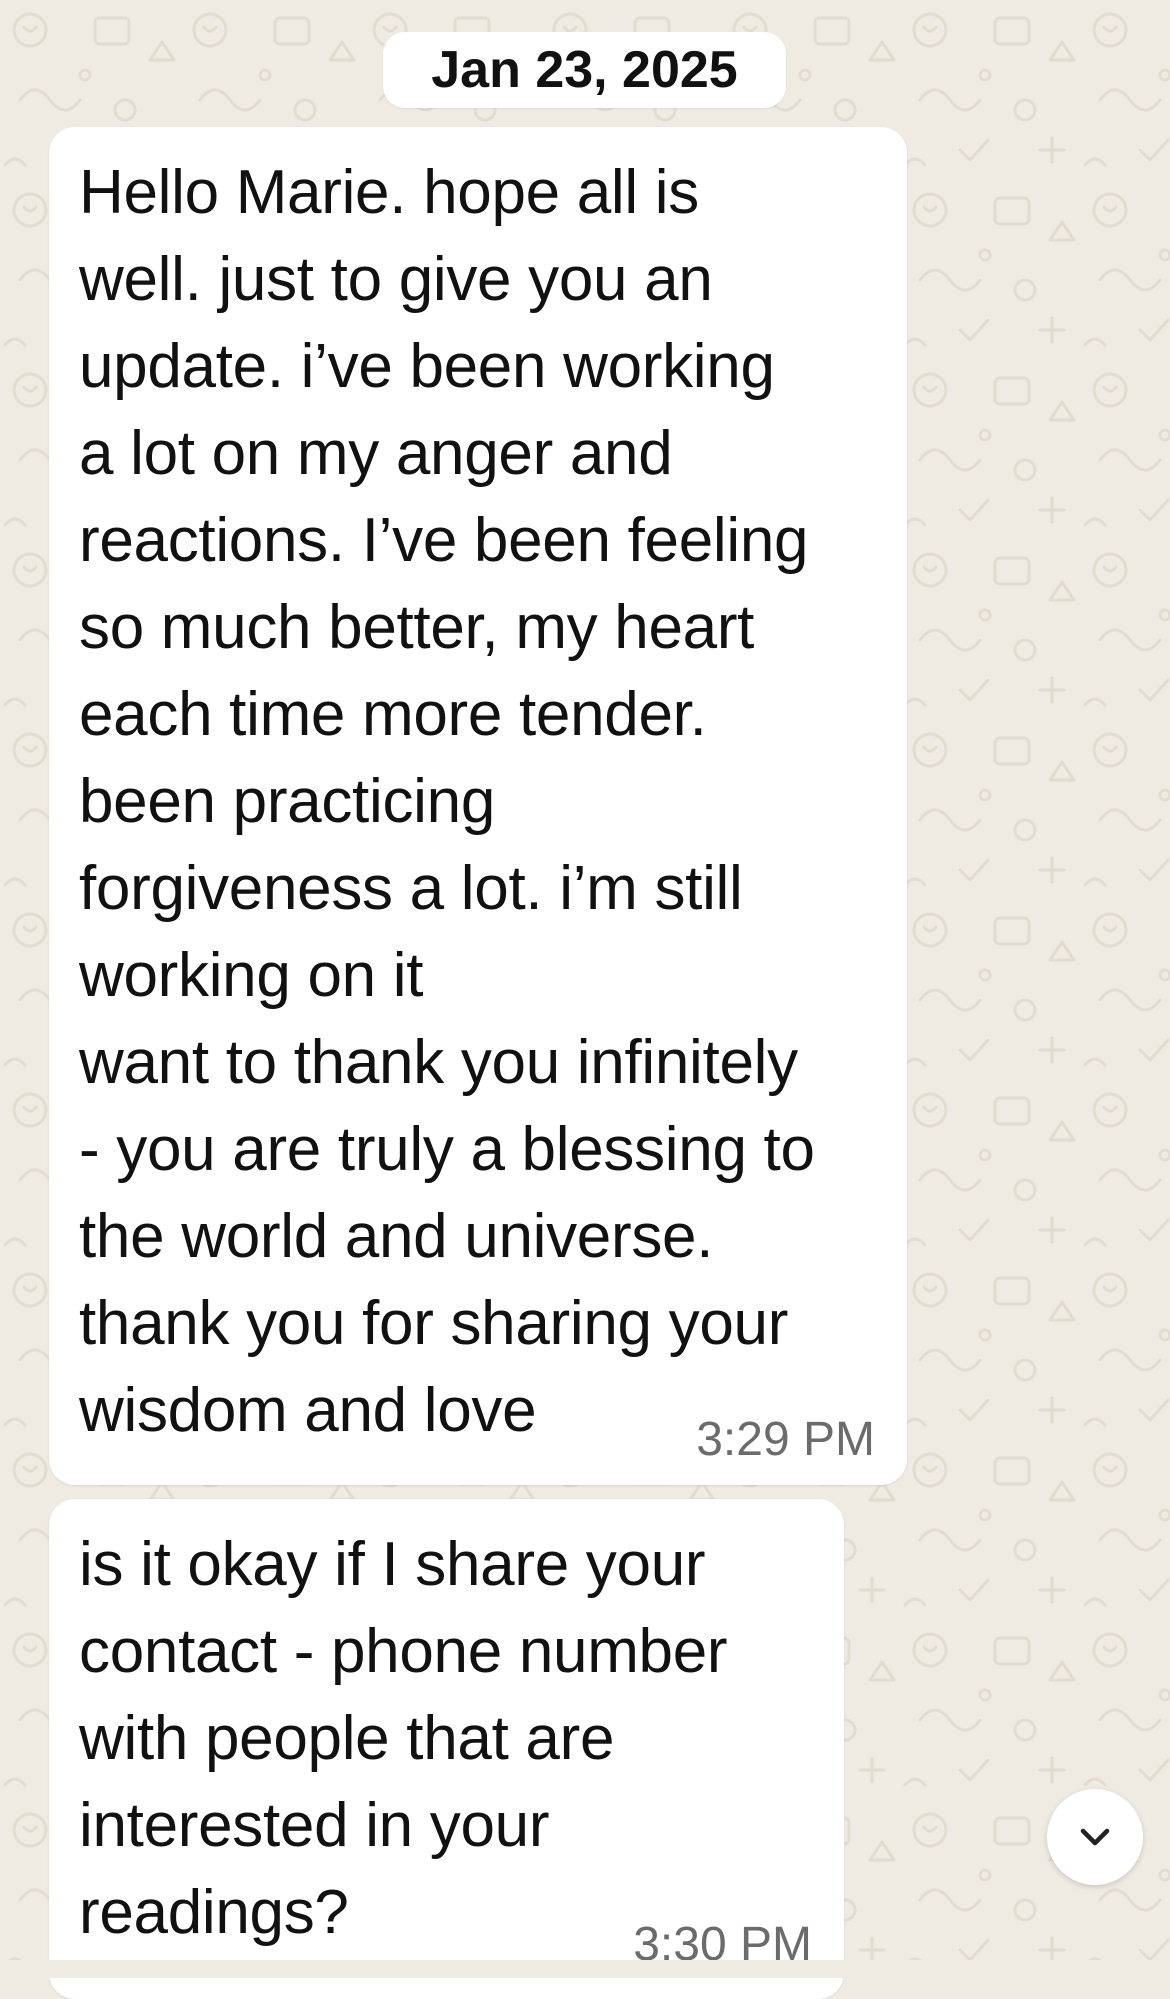 The image size is (1170, 1999). I want to click on bottom-edge, so click(585, 1969).